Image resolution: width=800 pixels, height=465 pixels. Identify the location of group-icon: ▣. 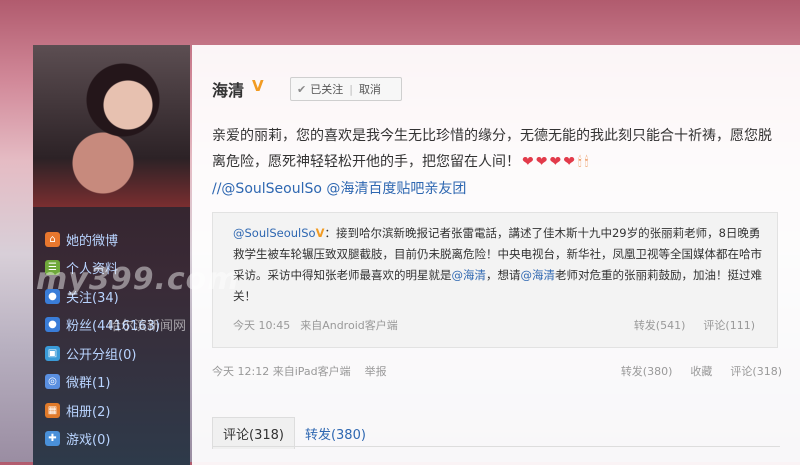
(52, 353).